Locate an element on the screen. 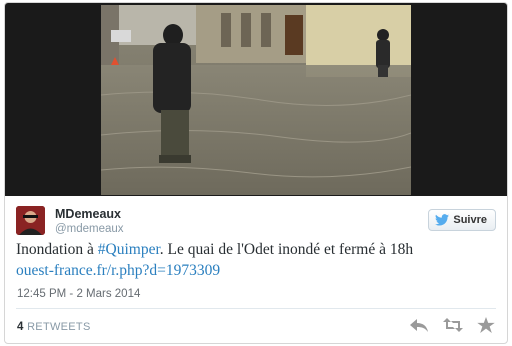 The image size is (512, 346). follow-button: Suivre is located at coordinates (462, 220).